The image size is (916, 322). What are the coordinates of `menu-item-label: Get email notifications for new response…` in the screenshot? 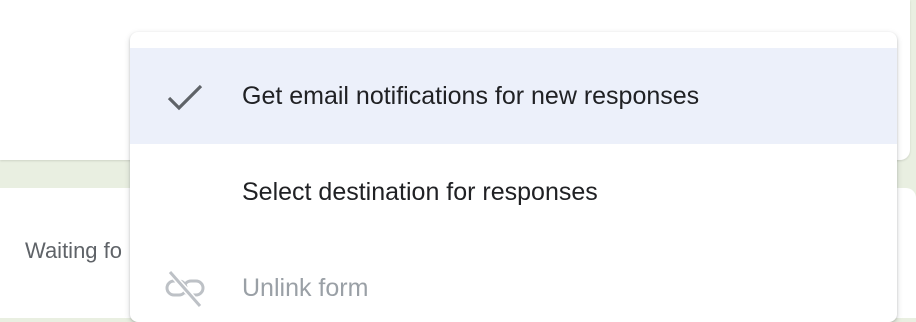 It's located at (471, 96).